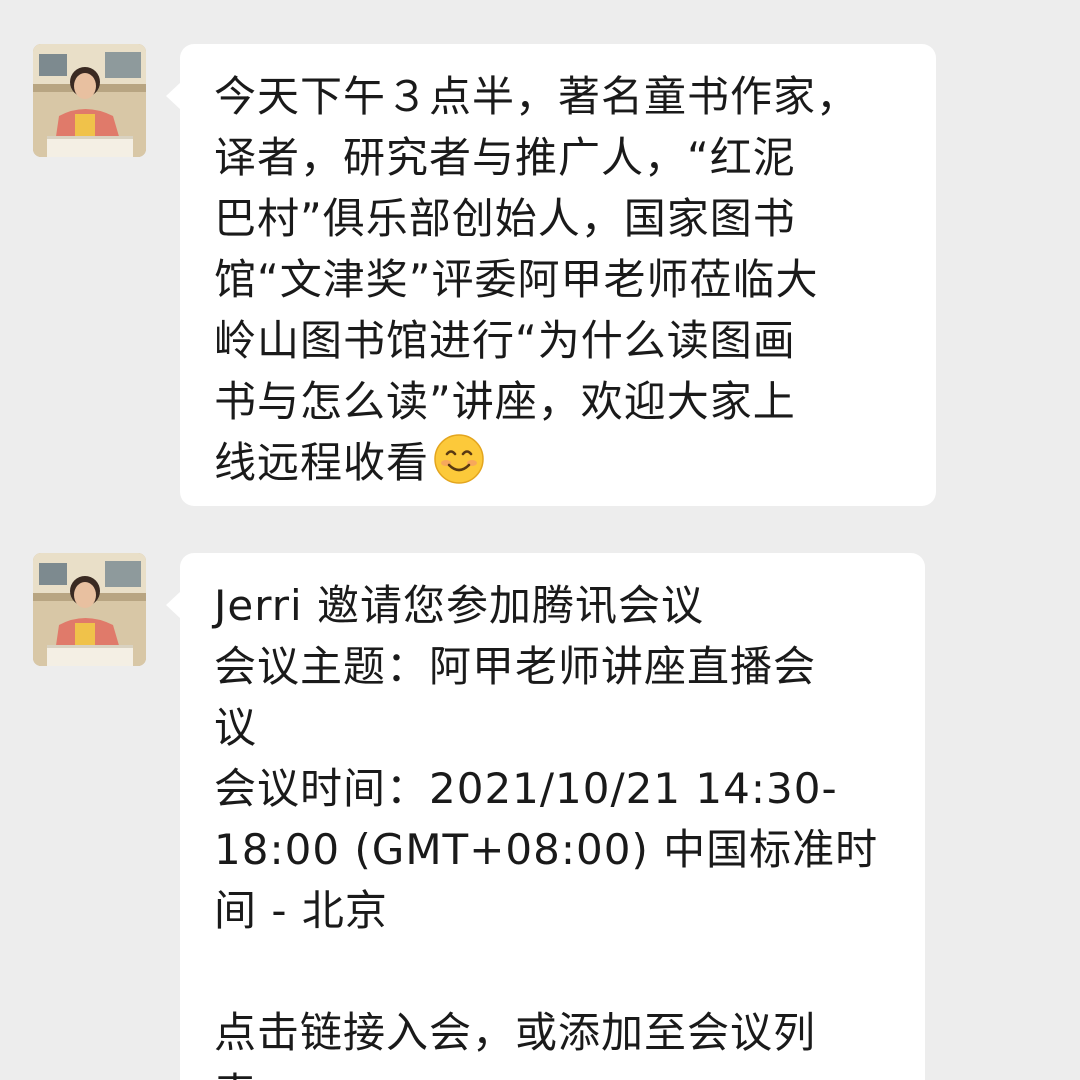 The width and height of the screenshot is (1080, 1080). What do you see at coordinates (526, 788) in the screenshot?
I see `message-line: 会议时间：2021/10/21 14:30-` at bounding box center [526, 788].